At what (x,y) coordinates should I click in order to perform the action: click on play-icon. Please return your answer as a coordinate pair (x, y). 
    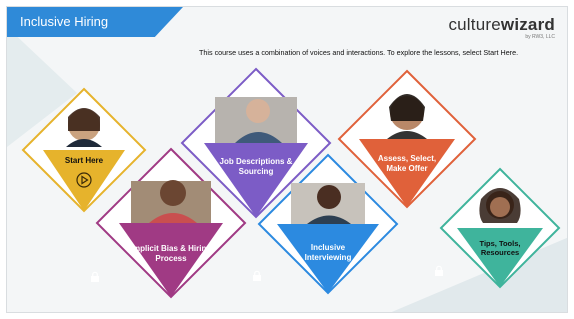
    Looking at the image, I should click on (84, 180).